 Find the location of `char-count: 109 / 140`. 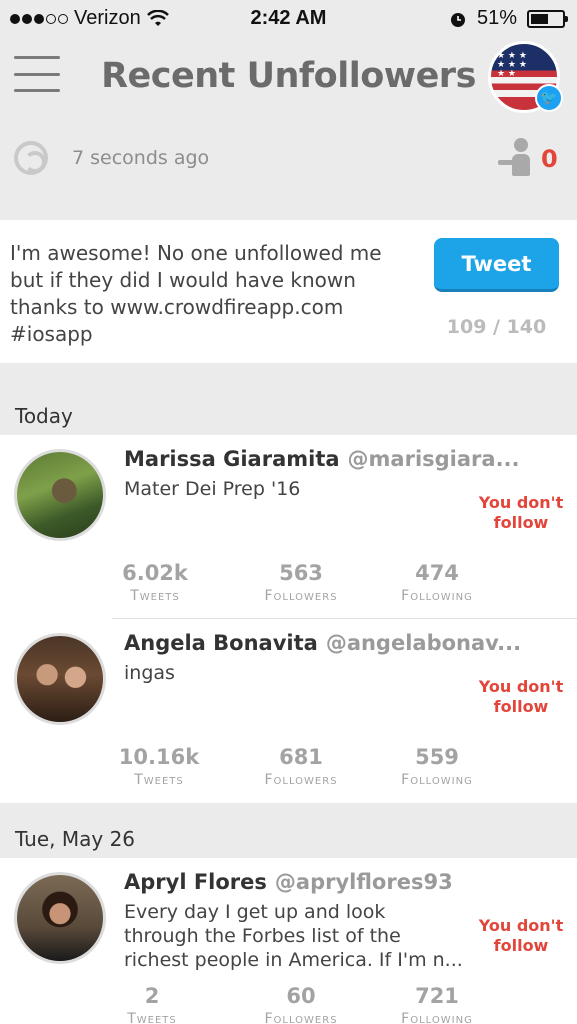

char-count: 109 / 140 is located at coordinates (496, 327).